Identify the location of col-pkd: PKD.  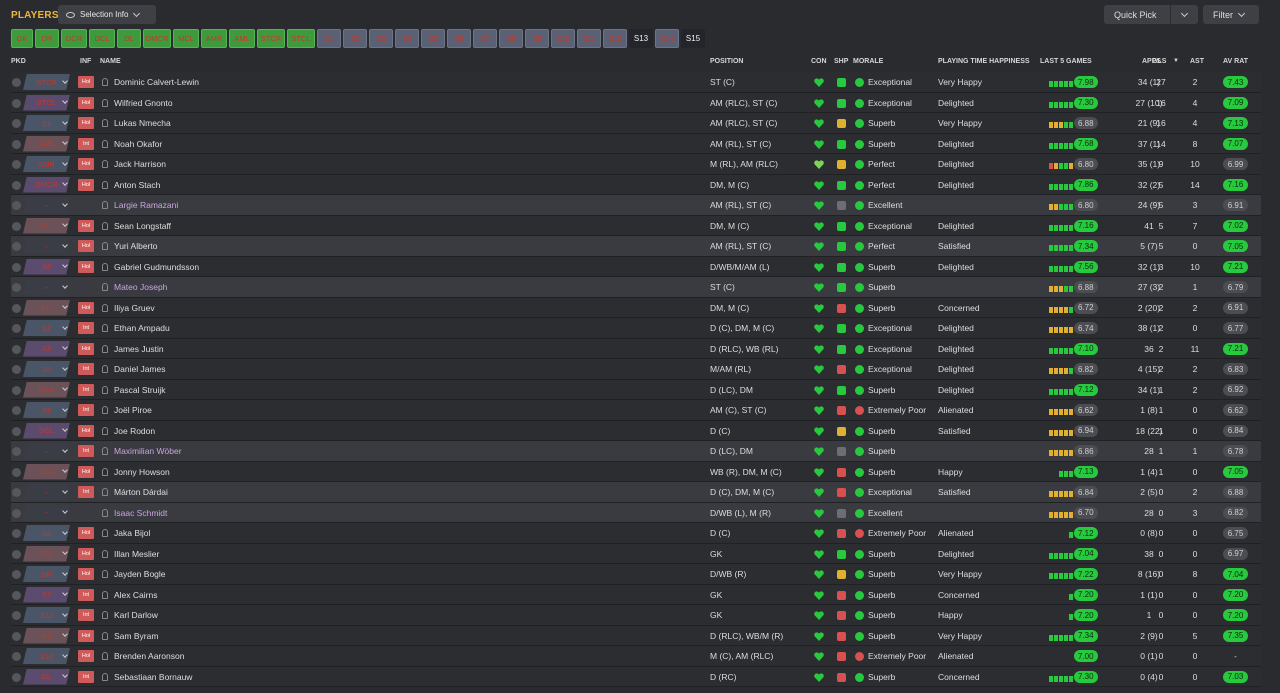
(18, 61).